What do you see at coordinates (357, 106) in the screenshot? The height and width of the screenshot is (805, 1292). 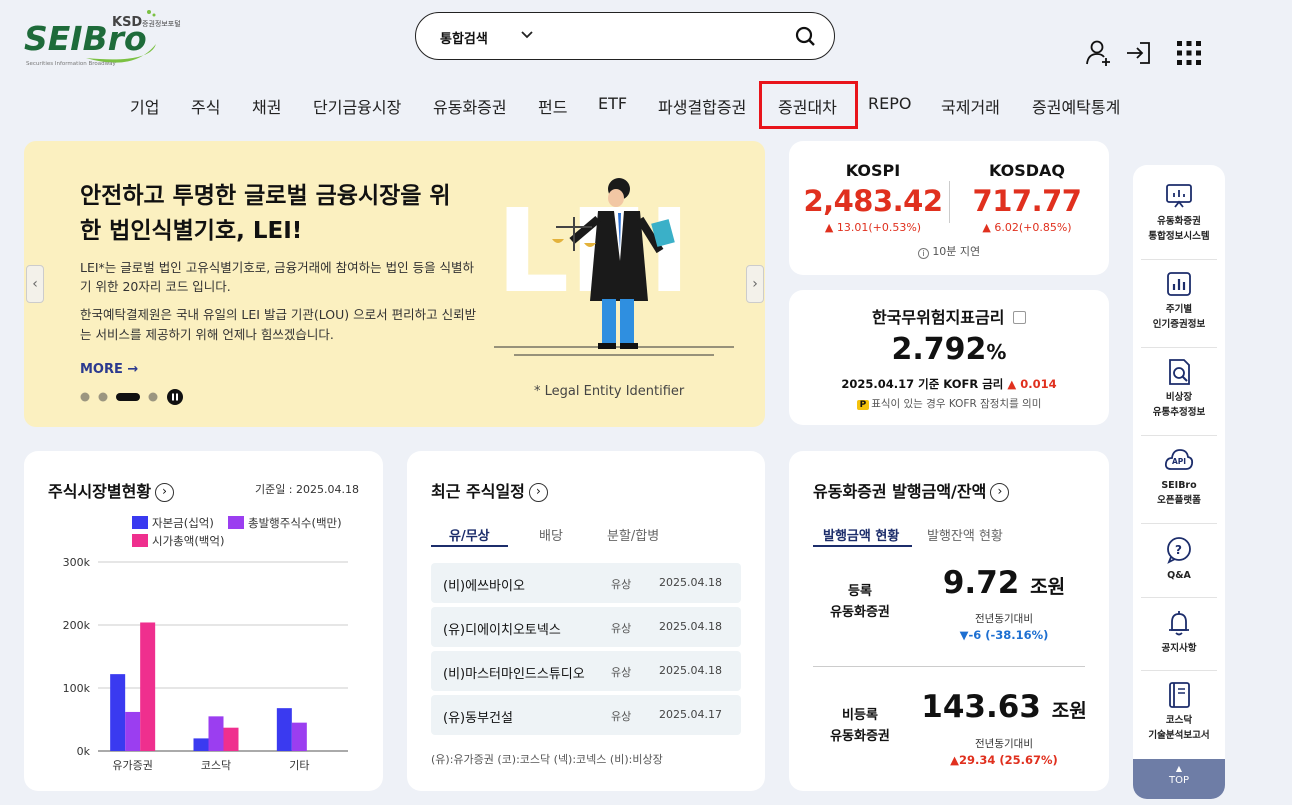 I see `nav-item-money-market: 단기금융시장` at bounding box center [357, 106].